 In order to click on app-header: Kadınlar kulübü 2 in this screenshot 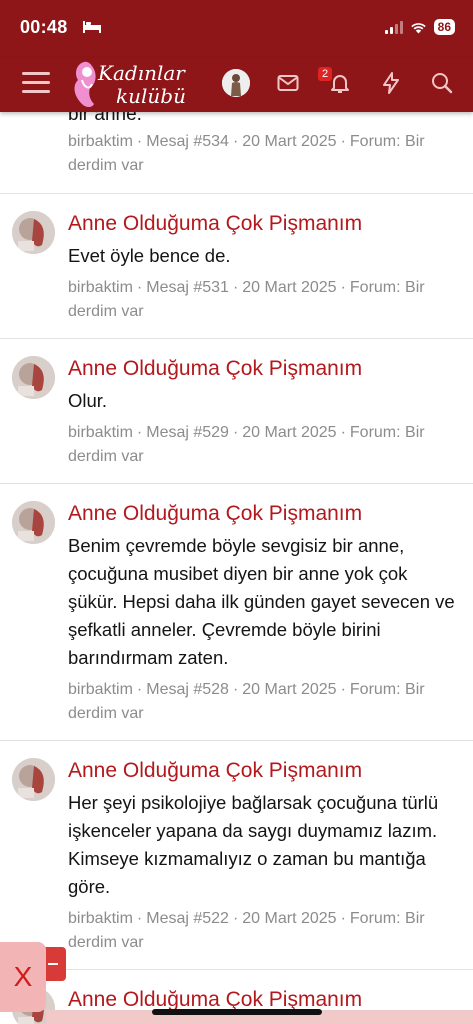, I will do `click(236, 85)`.